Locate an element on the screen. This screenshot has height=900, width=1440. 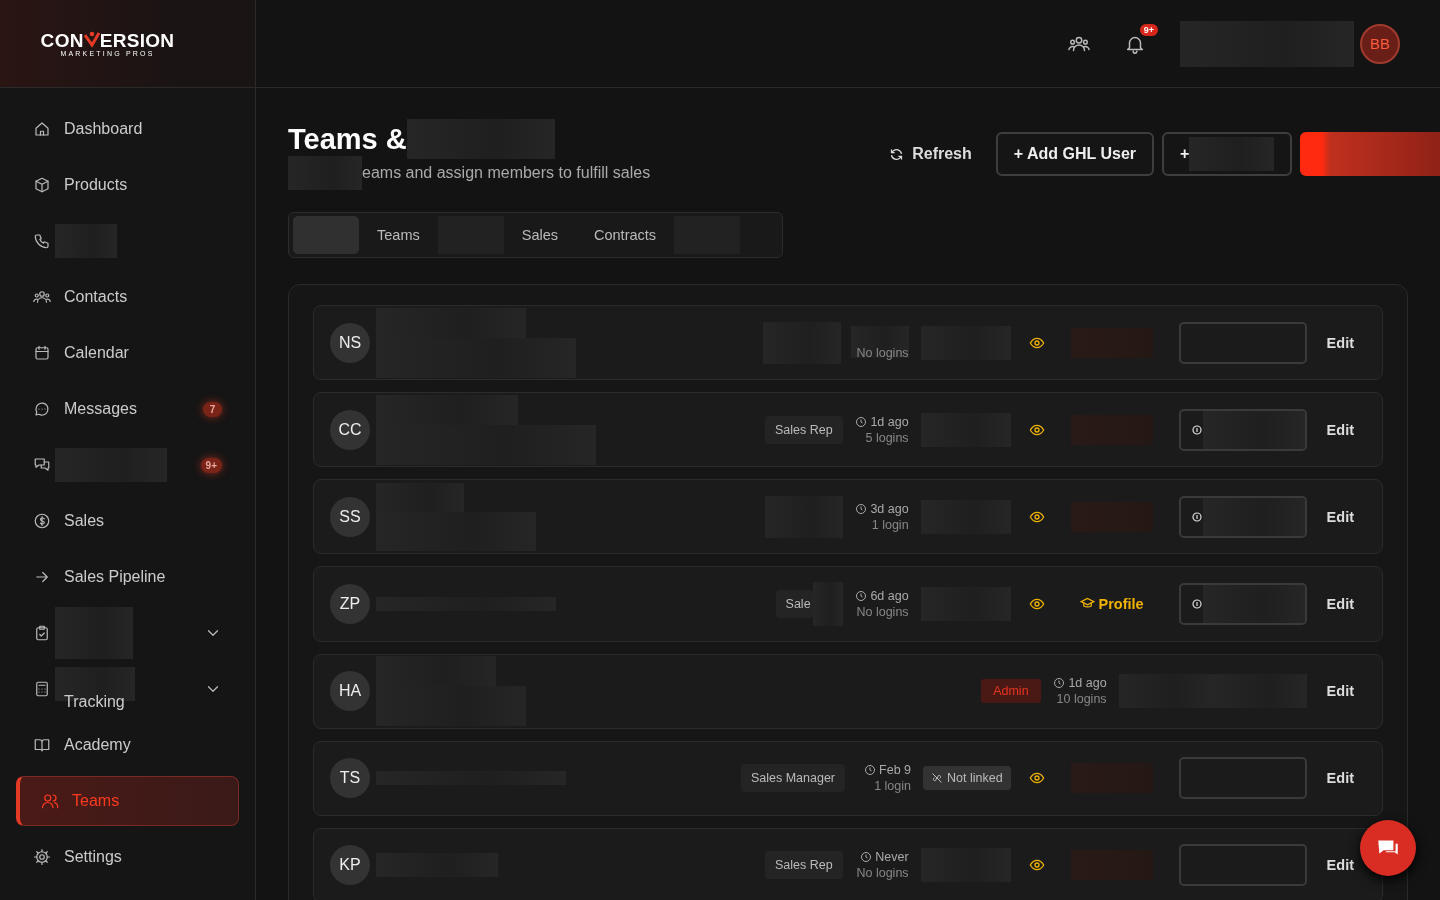
clipboard-icon is located at coordinates (42, 633).